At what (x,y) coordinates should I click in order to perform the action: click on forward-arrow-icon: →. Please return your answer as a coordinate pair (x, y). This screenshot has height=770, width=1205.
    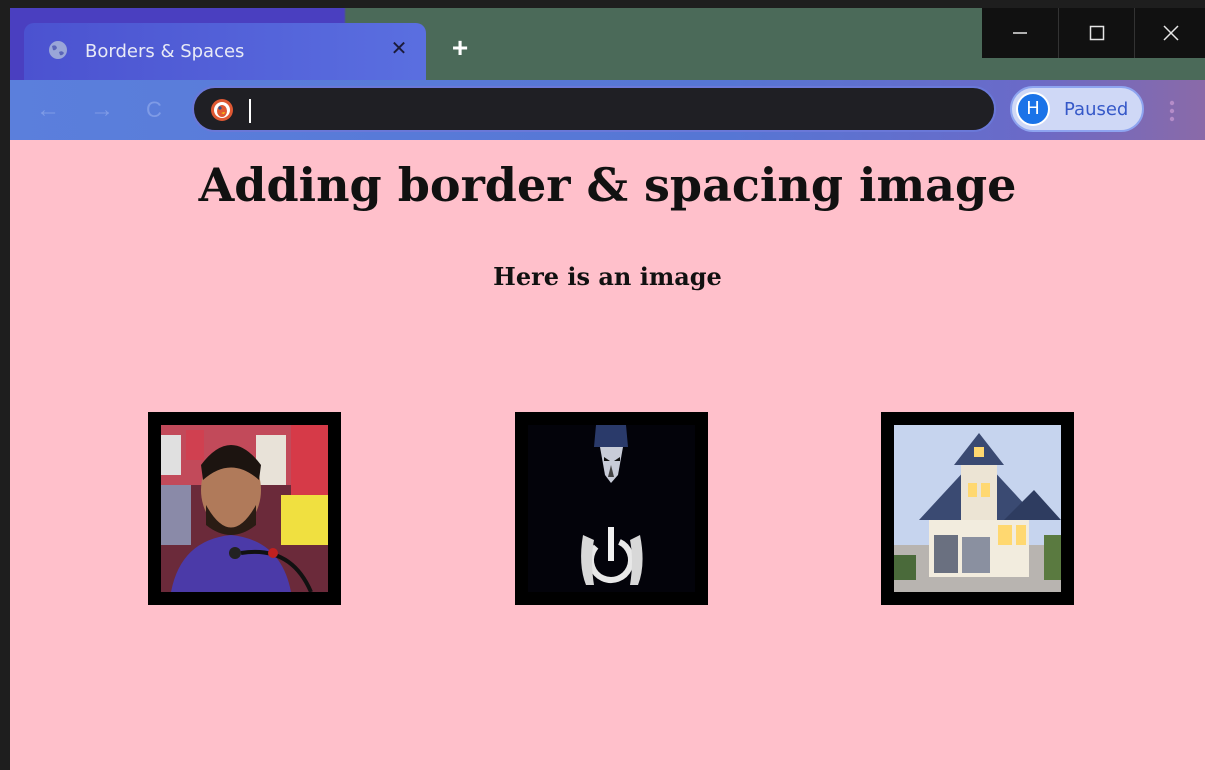
    Looking at the image, I should click on (102, 110).